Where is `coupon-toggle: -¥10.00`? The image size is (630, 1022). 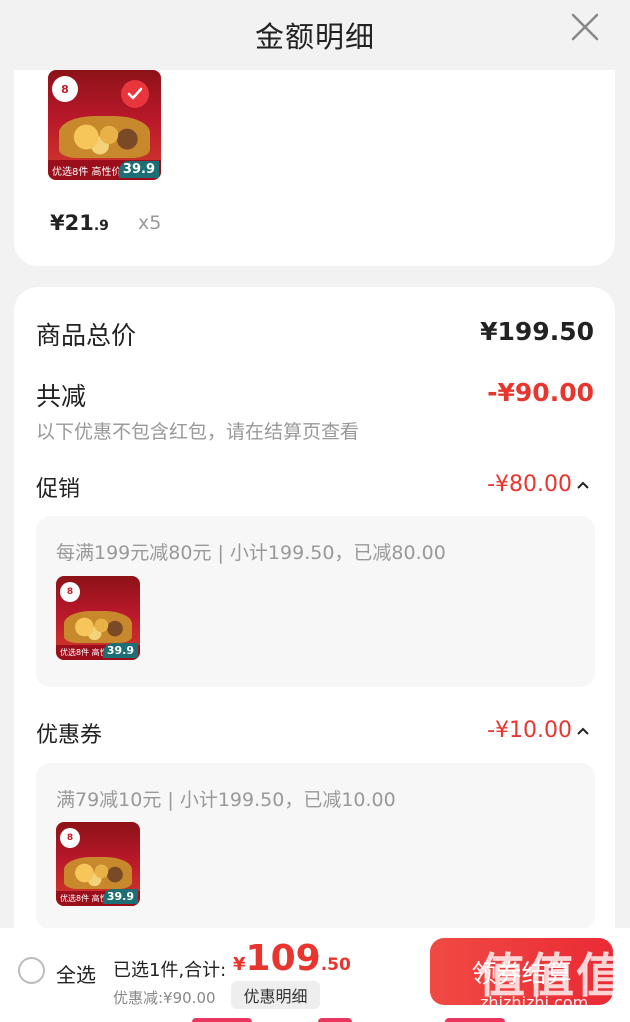
coupon-toggle: -¥10.00 is located at coordinates (538, 730).